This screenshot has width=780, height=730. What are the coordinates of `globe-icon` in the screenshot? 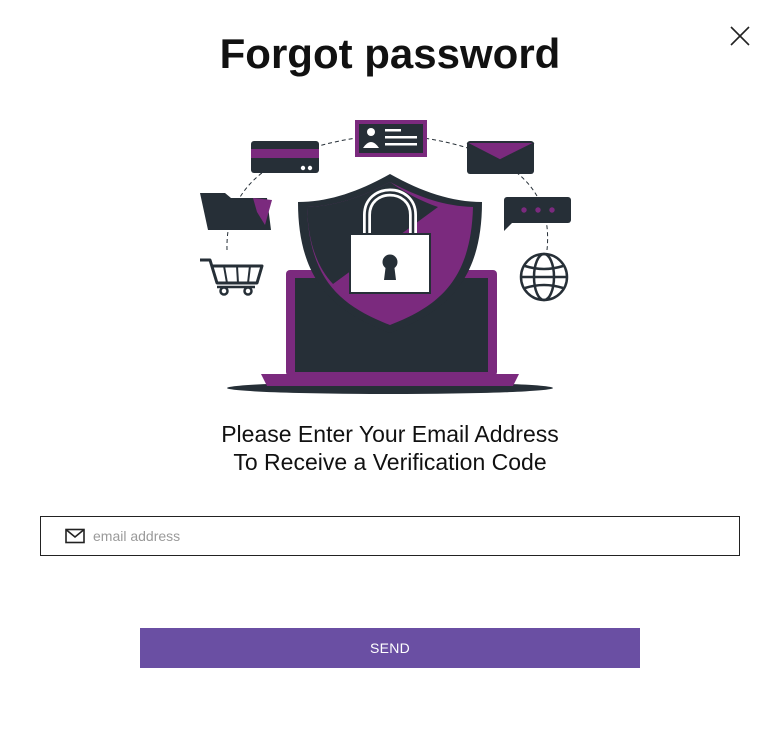 It's located at (544, 277).